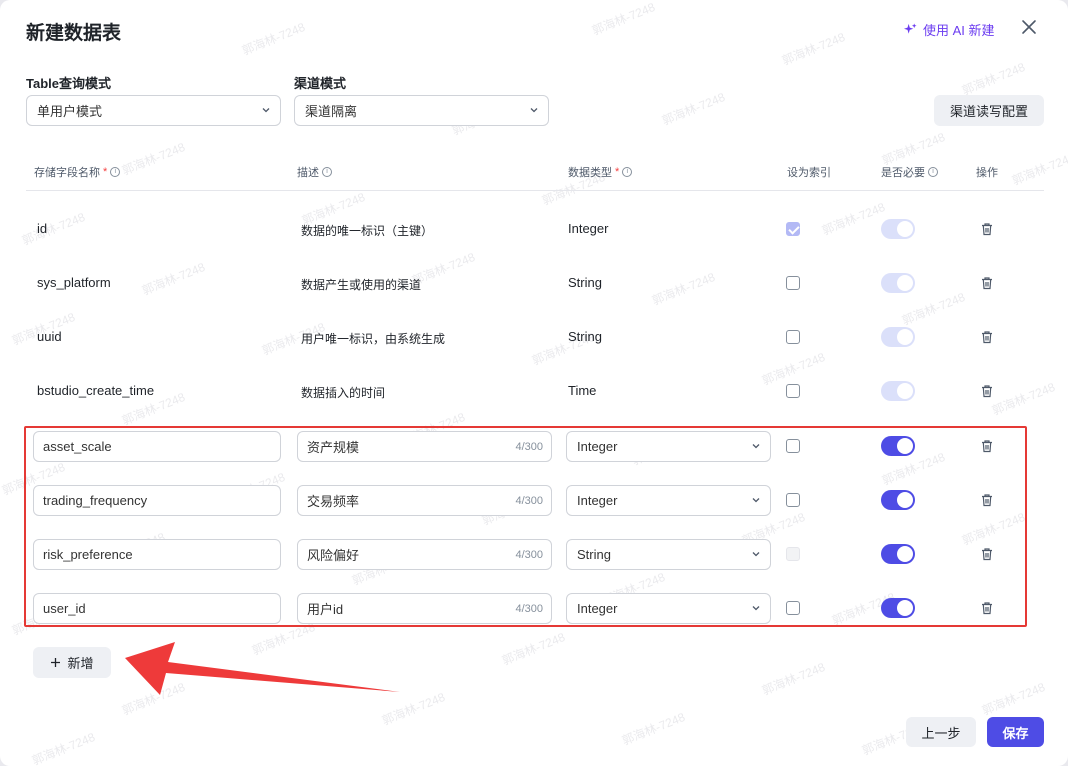 The image size is (1068, 766). Describe the element at coordinates (588, 228) in the screenshot. I see `field-type-text: Integer` at that location.